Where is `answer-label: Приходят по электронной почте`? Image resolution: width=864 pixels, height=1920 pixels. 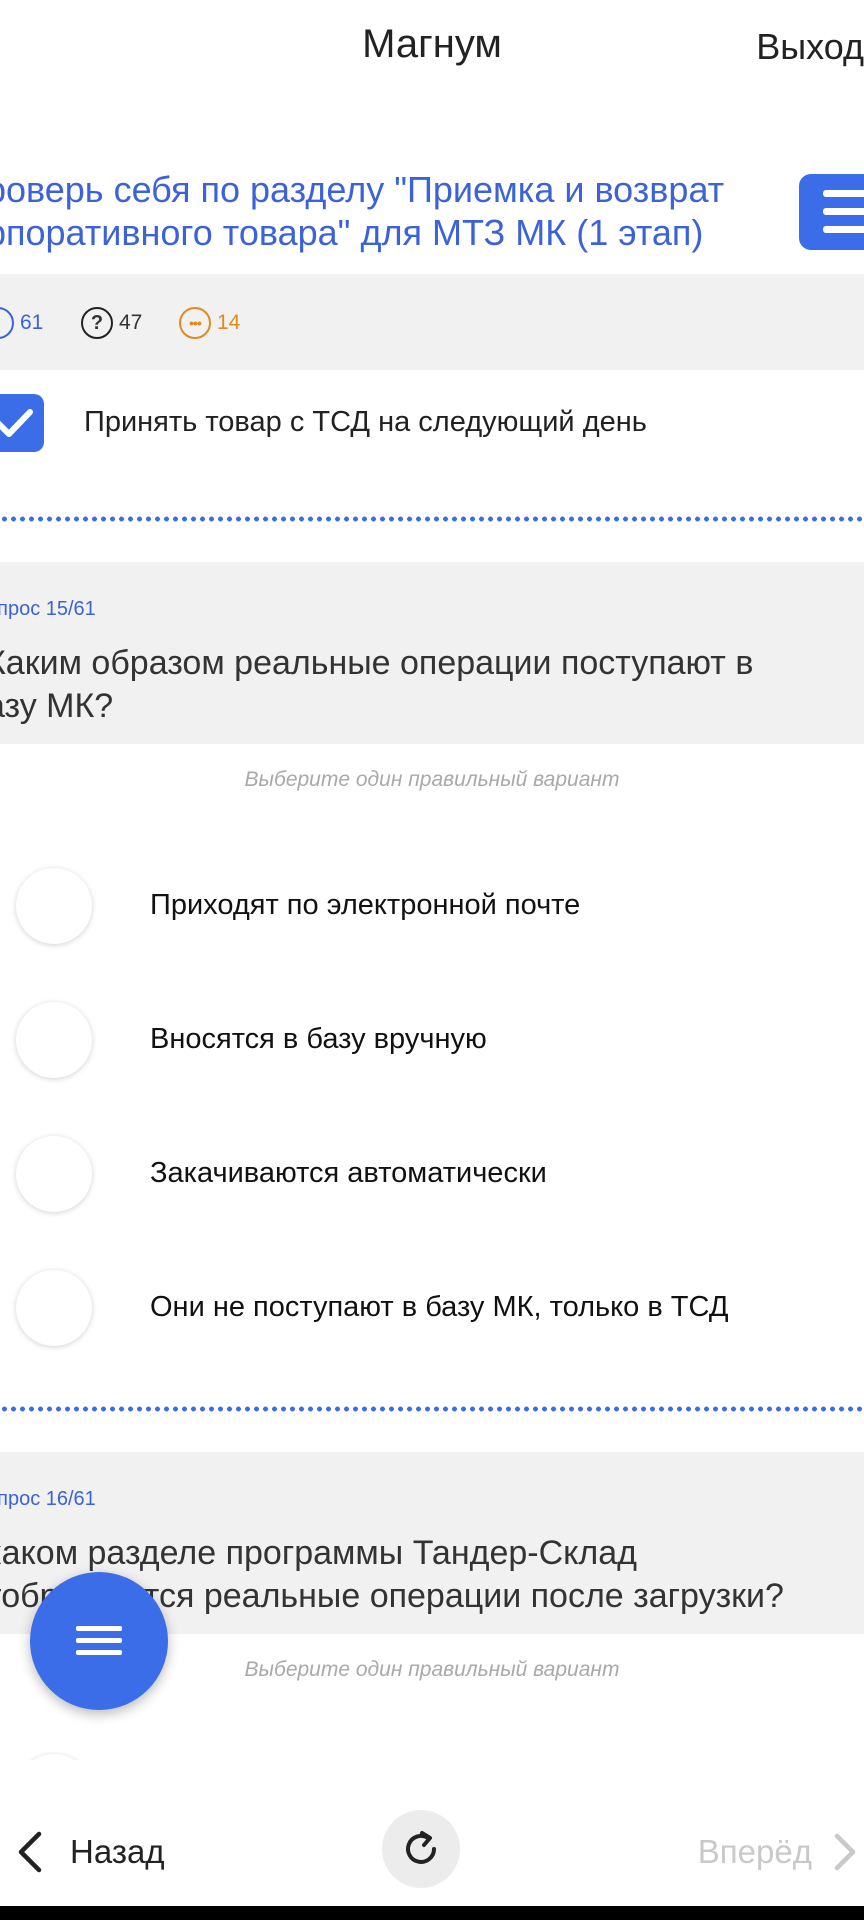
answer-label: Приходят по электронной почте is located at coordinates (365, 905).